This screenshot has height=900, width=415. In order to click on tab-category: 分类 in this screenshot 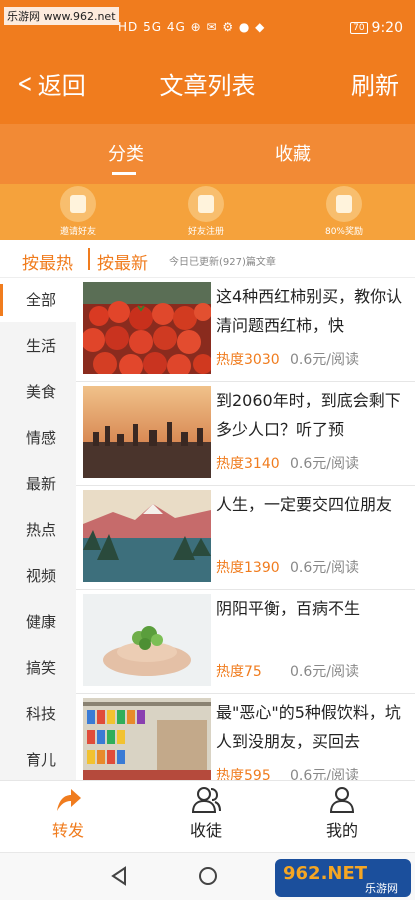, I will do `click(126, 153)`.